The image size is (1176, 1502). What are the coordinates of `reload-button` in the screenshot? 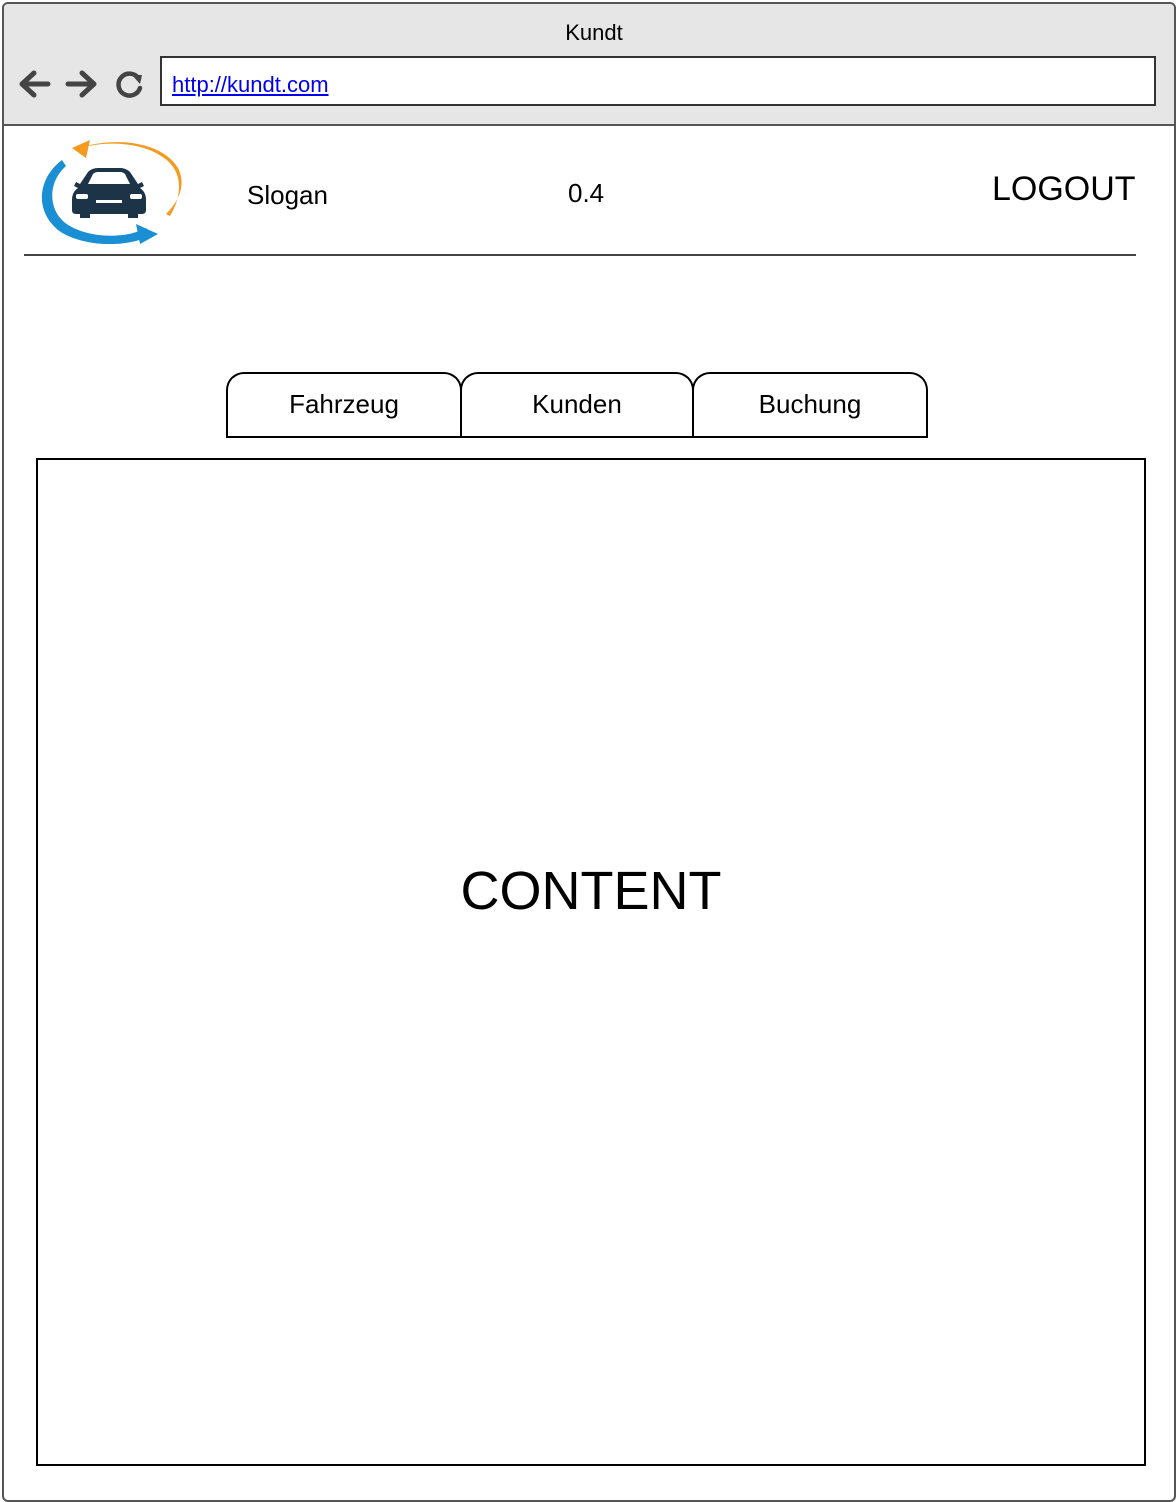 It's located at (130, 84).